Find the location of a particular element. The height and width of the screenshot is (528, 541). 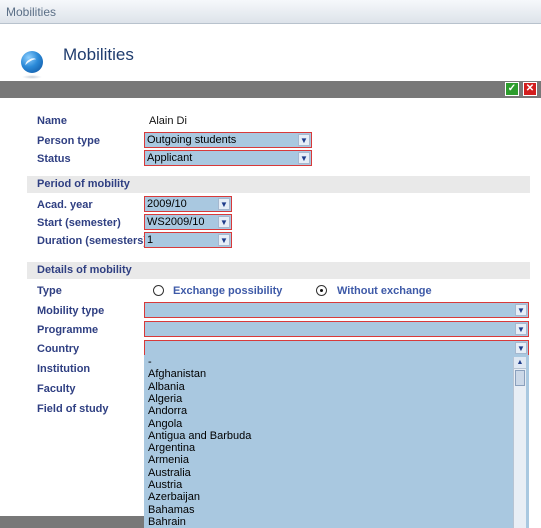

name-value: Alain Di is located at coordinates (168, 121).